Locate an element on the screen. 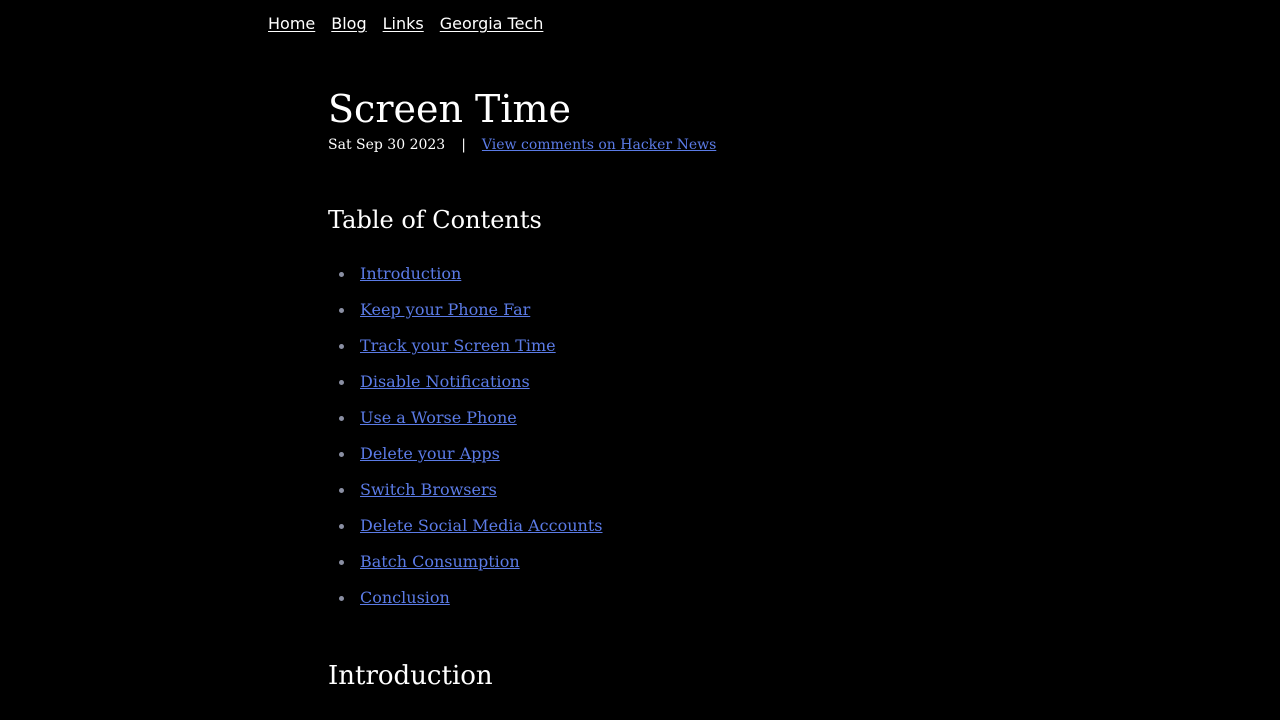 Image resolution: width=1280 pixels, height=720 pixels. toc-item: Batch Consumption is located at coordinates (470, 562).